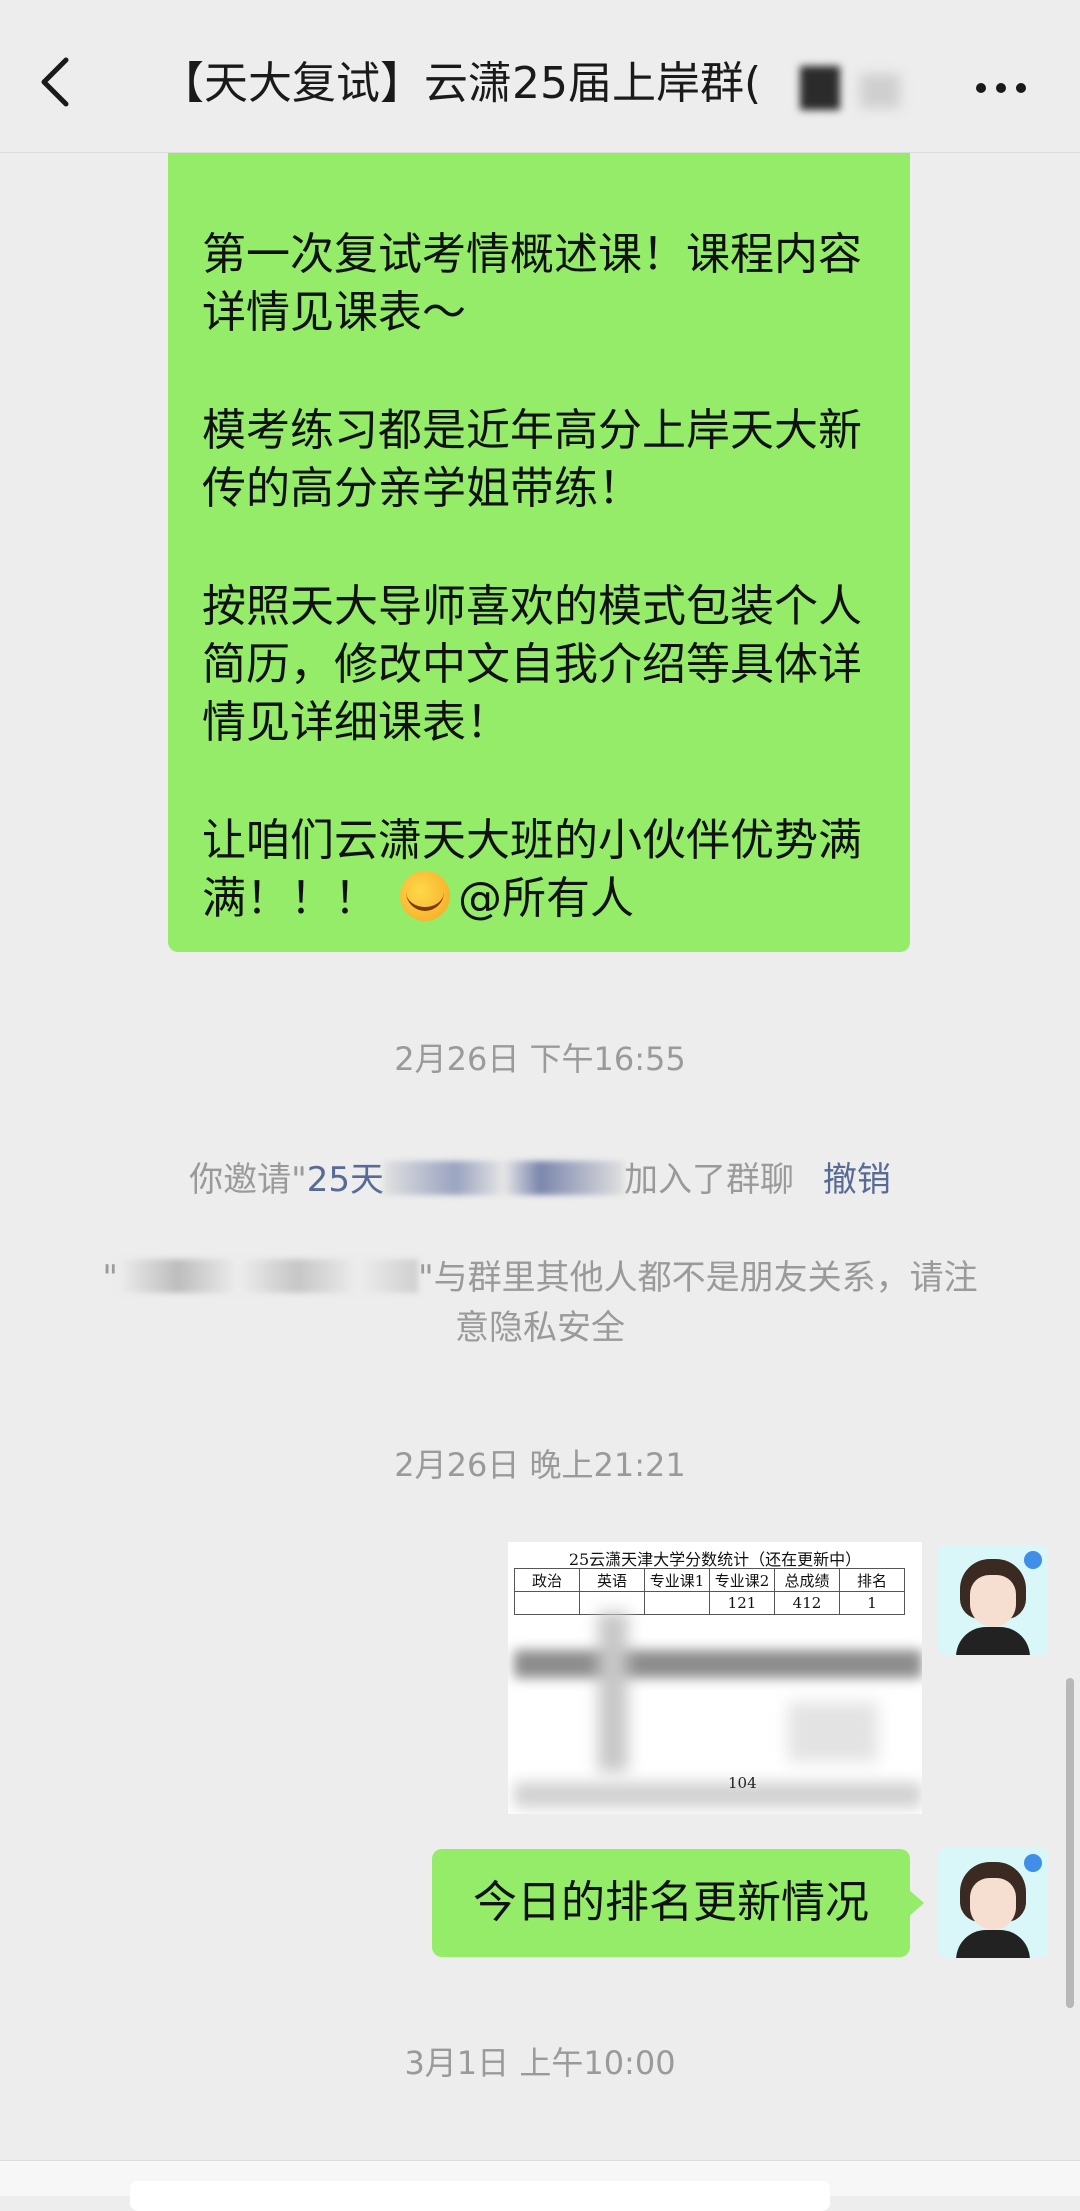 The image size is (1080, 2211). I want to click on privacy-text: "与群里其他人都不是朋友关系，请注意隐私安全, so click(698, 1303).